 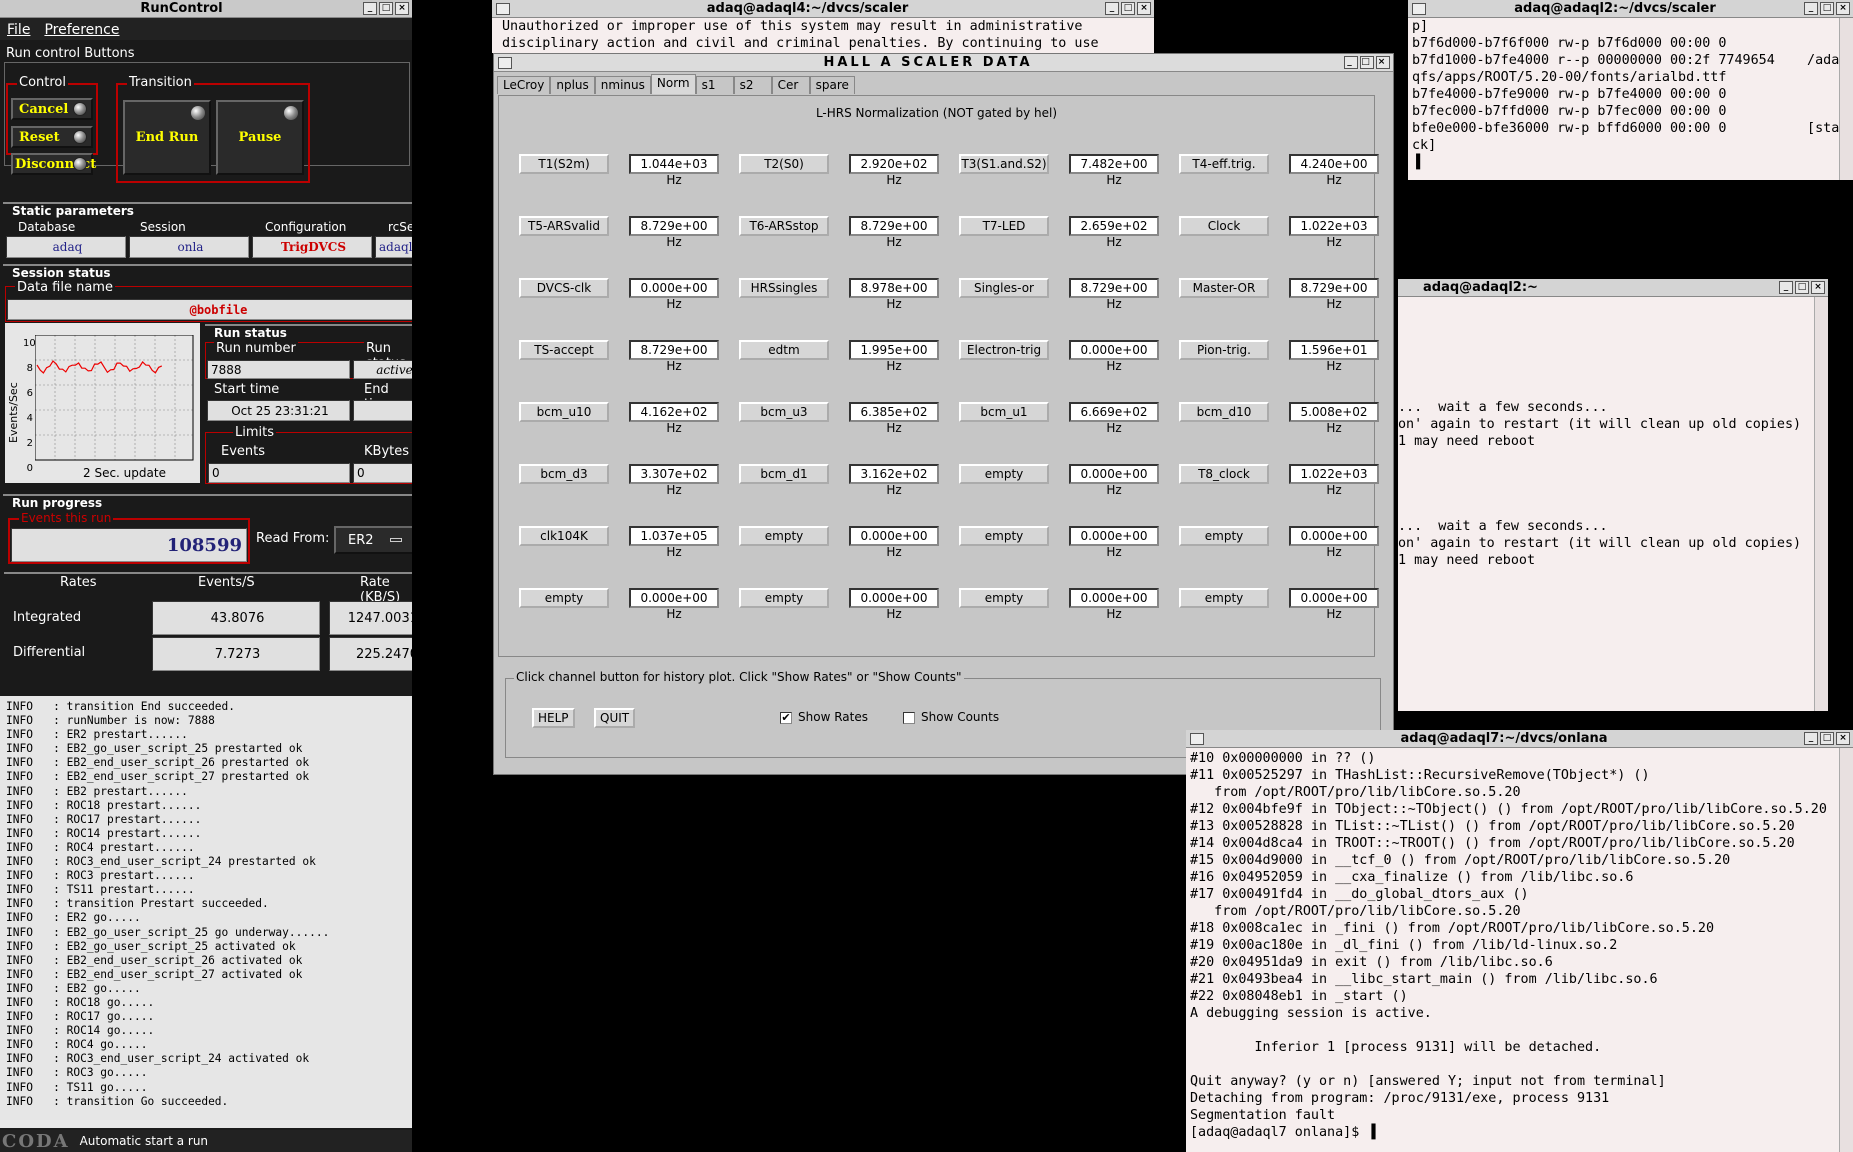 What do you see at coordinates (1519, 739) in the screenshot?
I see `terminal-adaql7-titlebar: adaq@adaql7:~/dvcs/onlana _ □ ×` at bounding box center [1519, 739].